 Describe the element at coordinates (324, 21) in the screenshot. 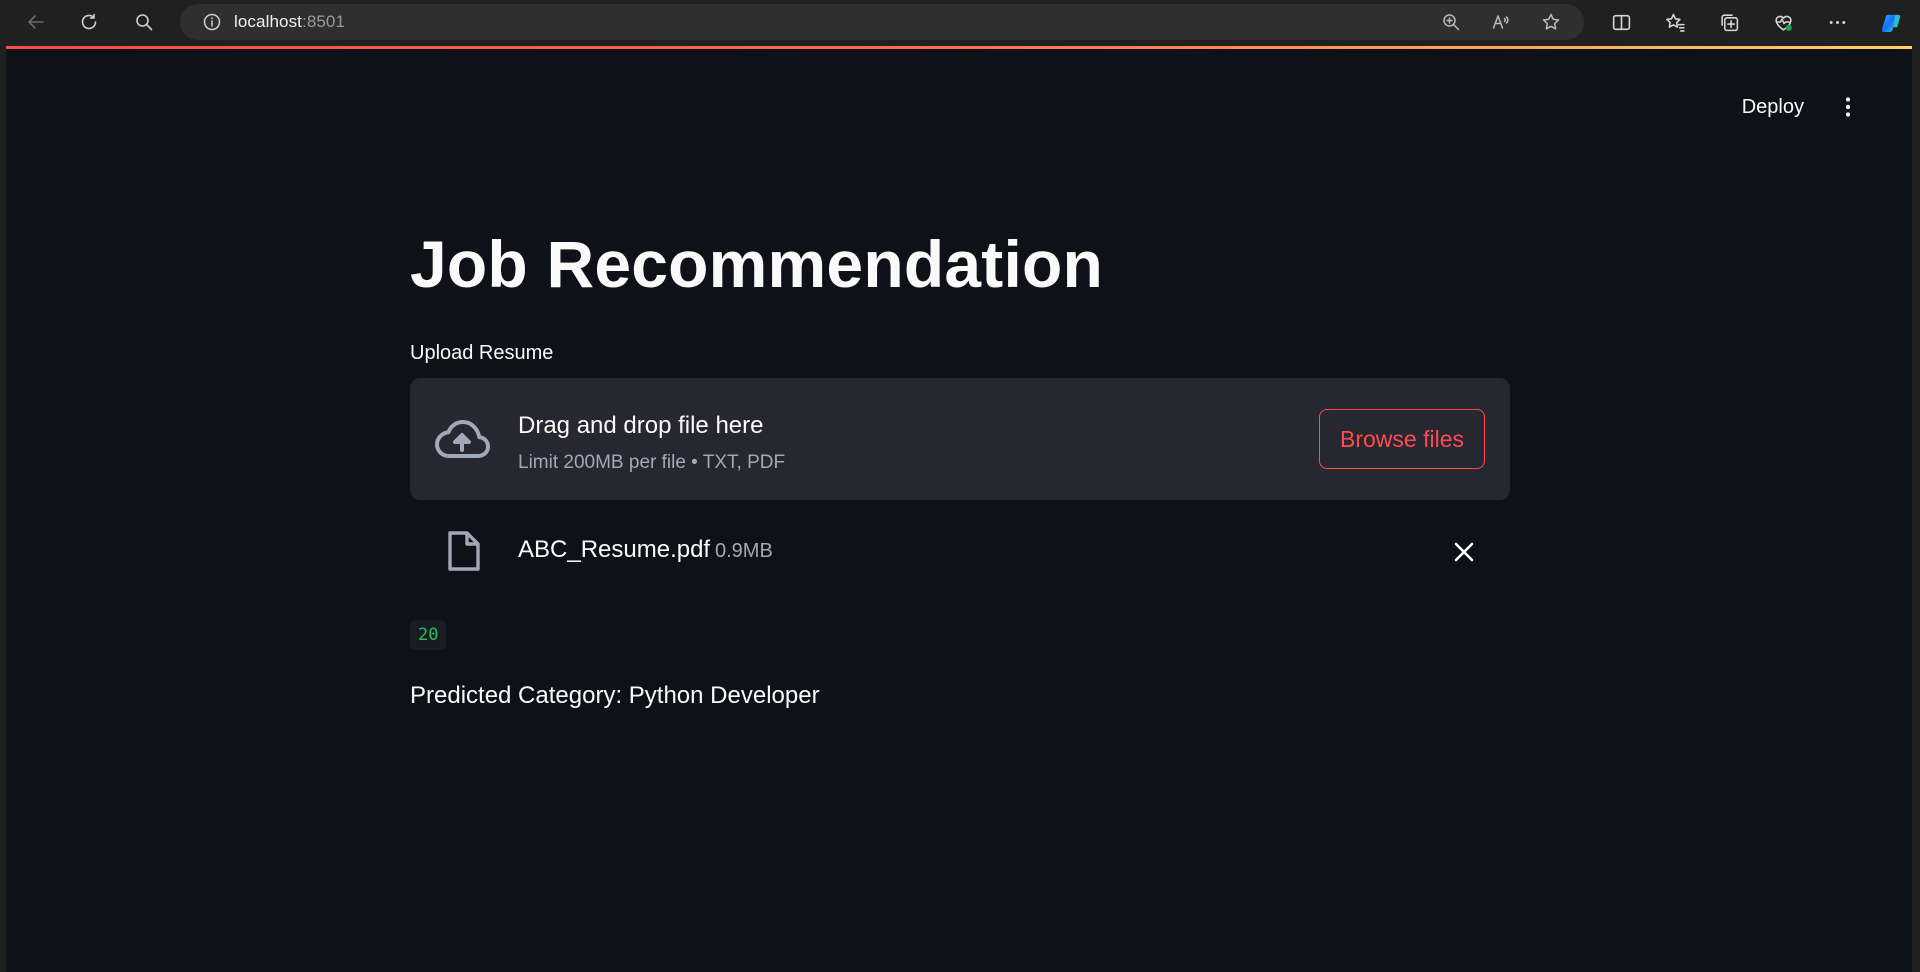

I see `url-port: :8501` at that location.